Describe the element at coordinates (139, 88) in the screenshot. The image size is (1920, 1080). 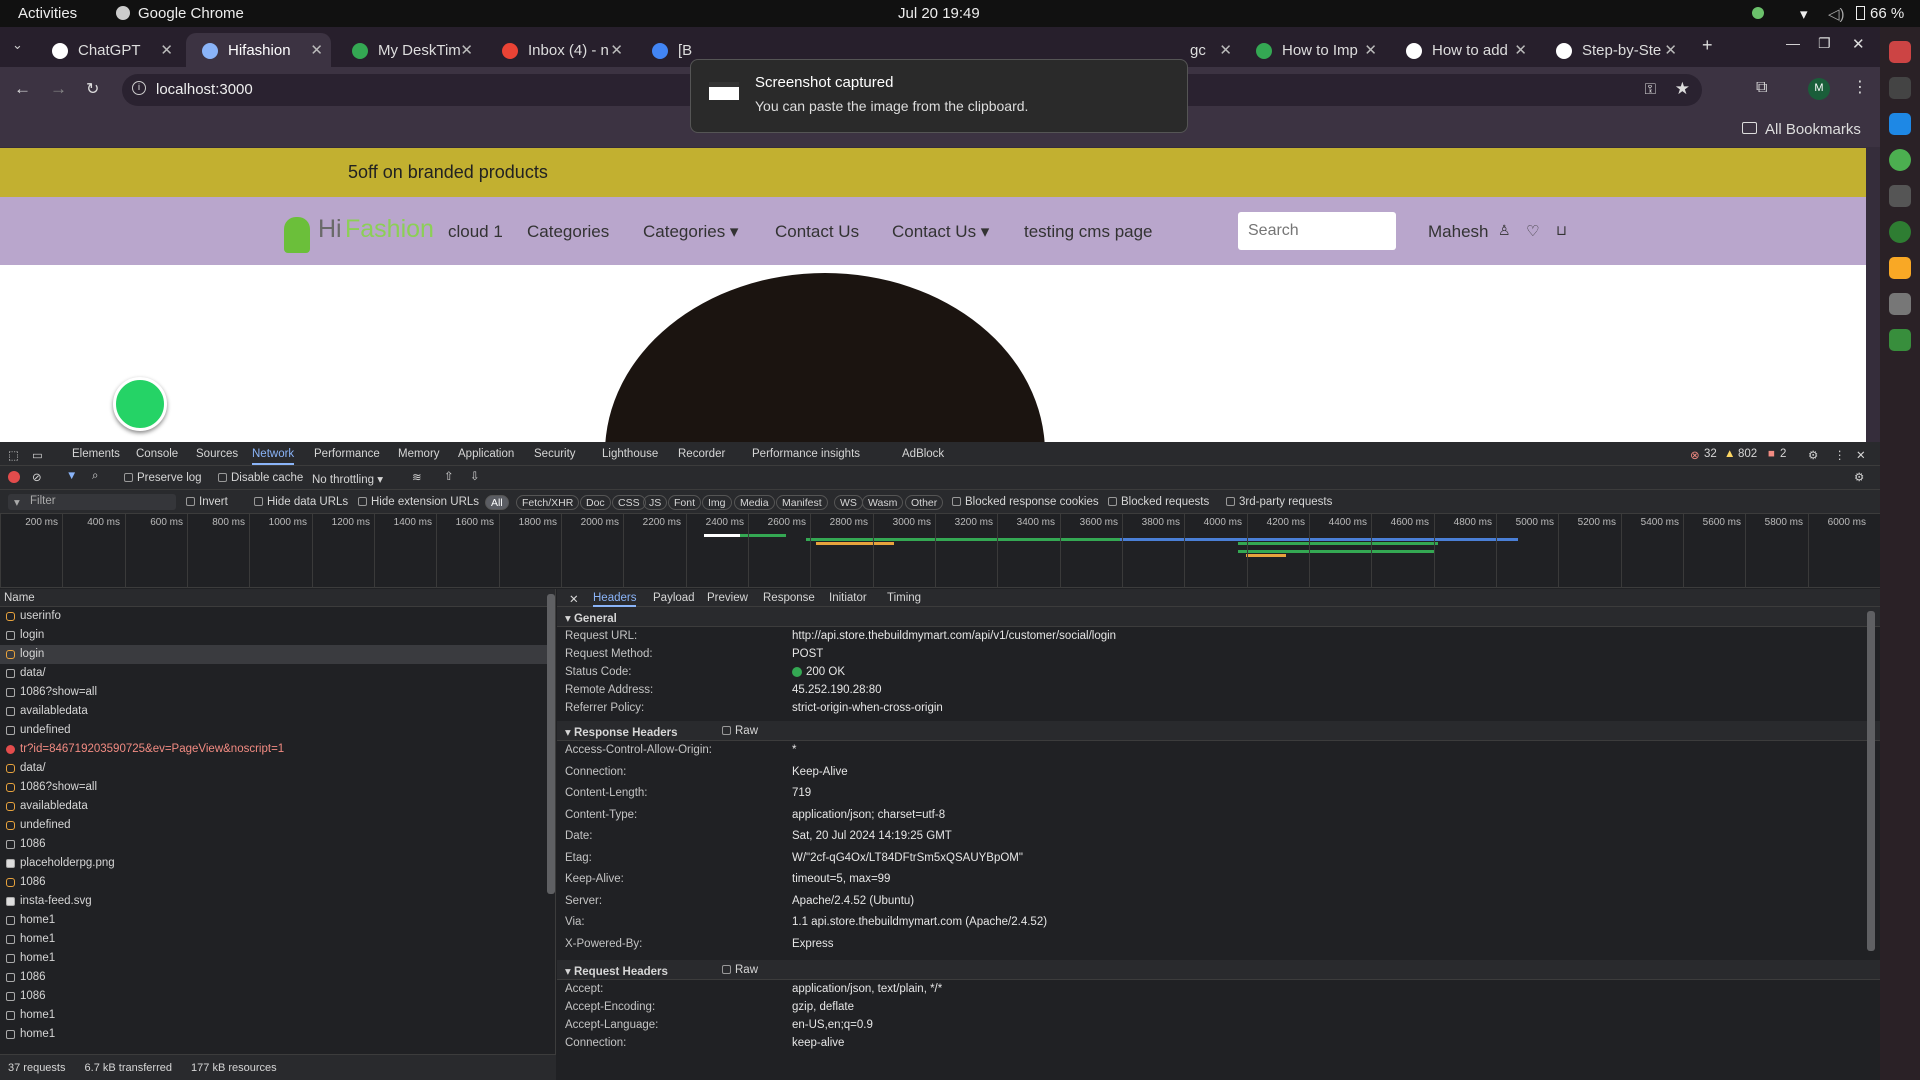
I see `site-info-icon: i` at that location.